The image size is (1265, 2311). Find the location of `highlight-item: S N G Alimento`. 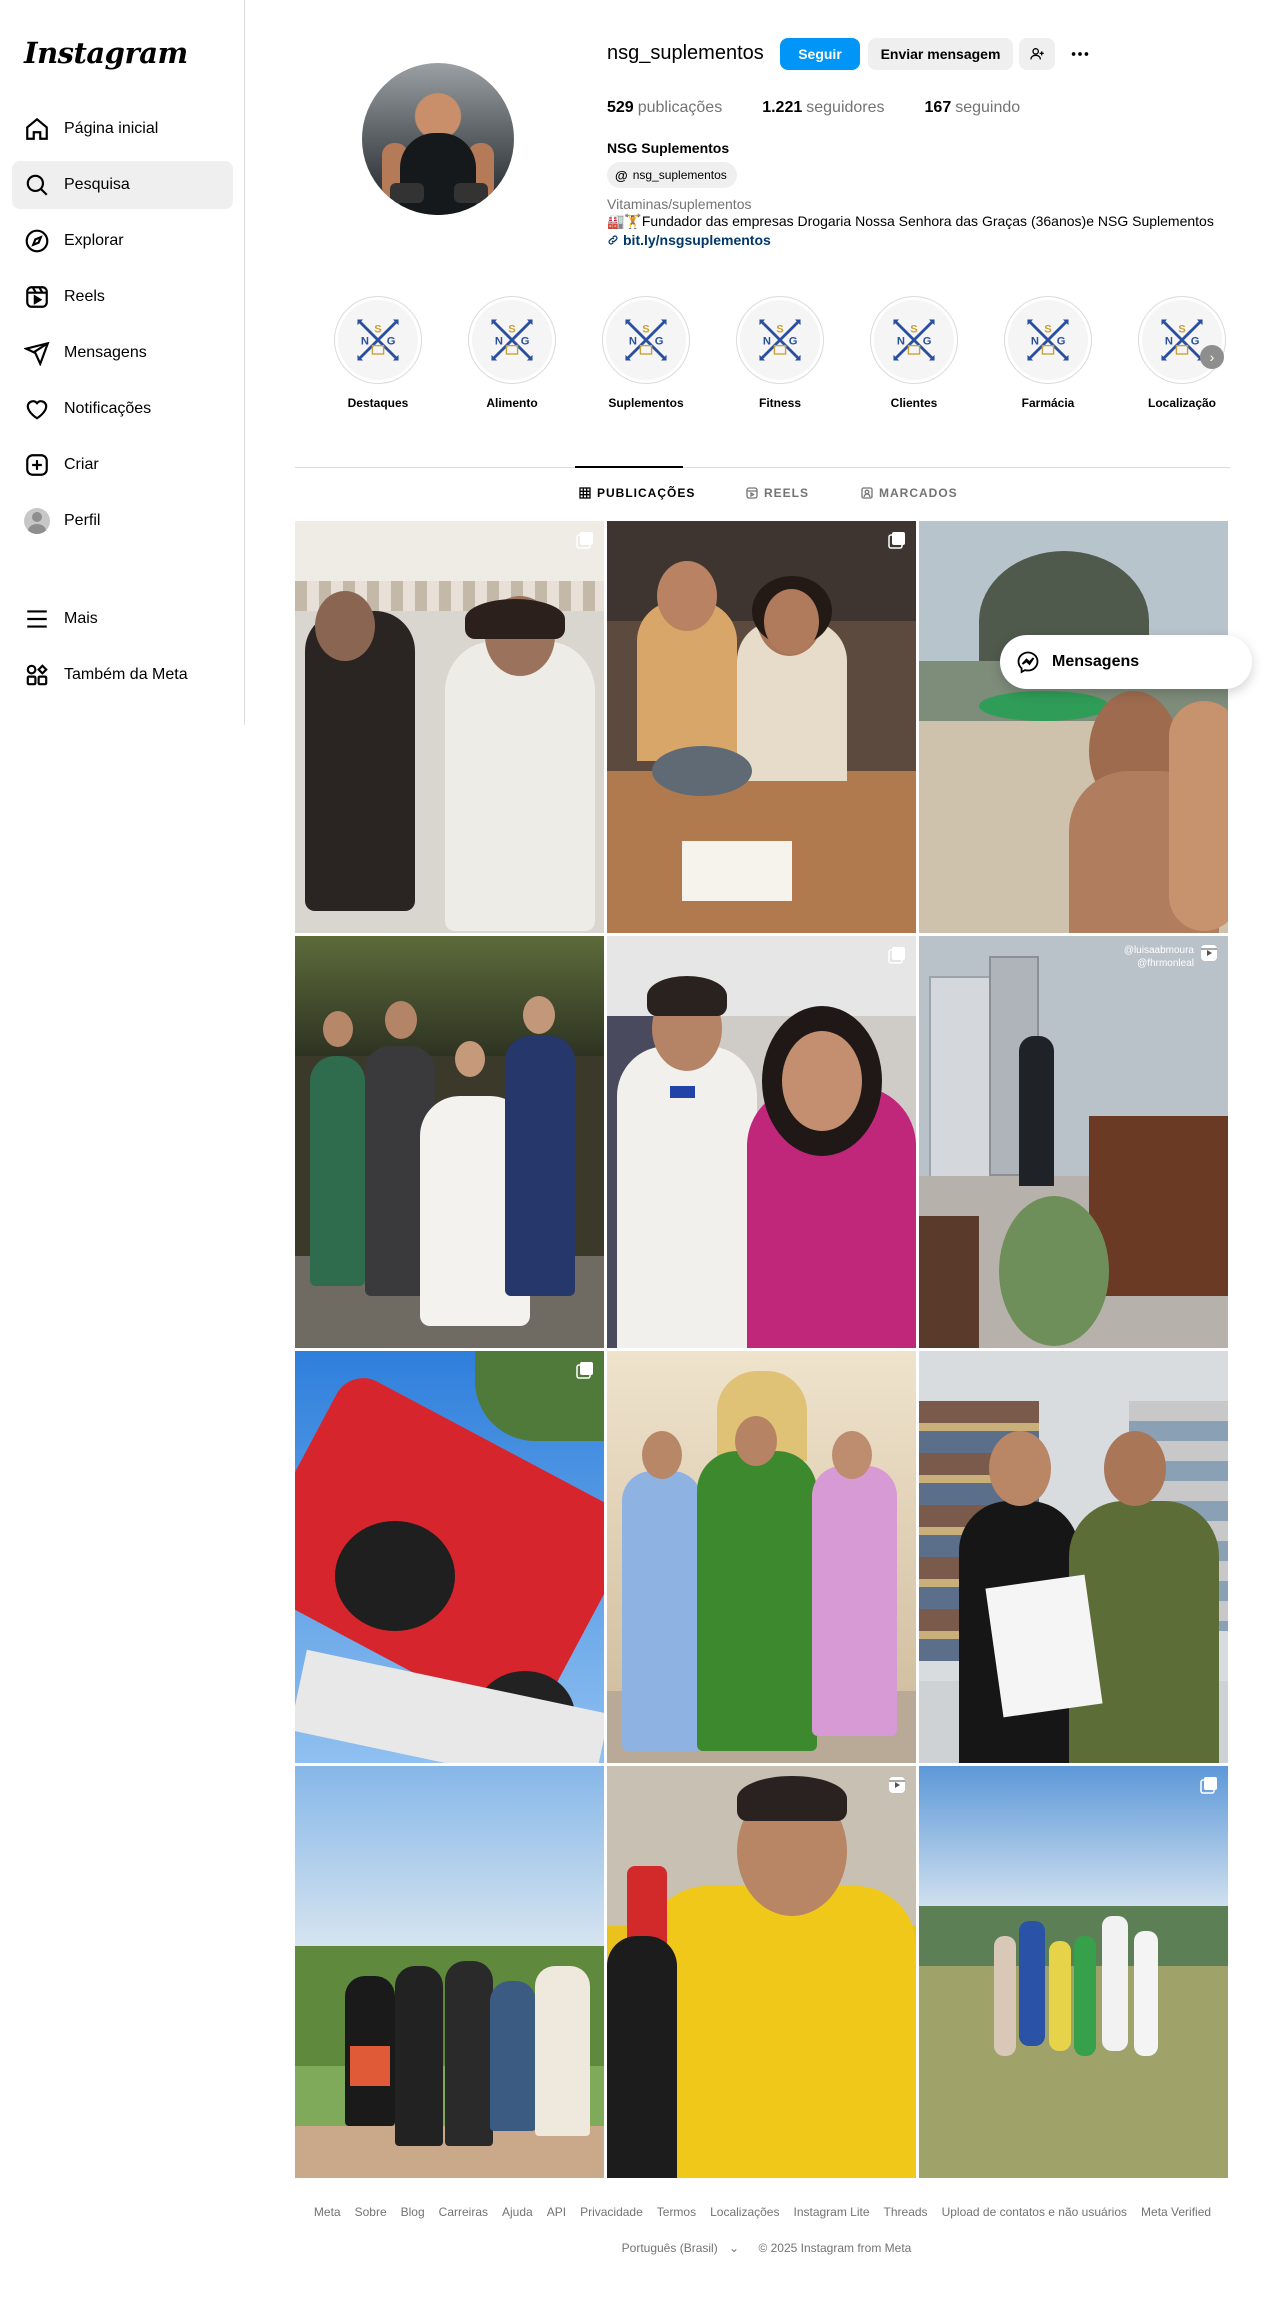

highlight-item: S N G Alimento is located at coordinates (512, 353).